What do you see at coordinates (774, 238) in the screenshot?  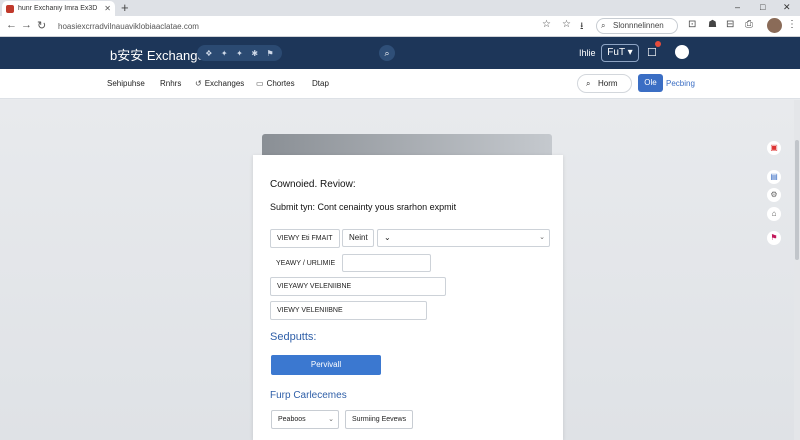 I see `flag-icon: ⚑` at bounding box center [774, 238].